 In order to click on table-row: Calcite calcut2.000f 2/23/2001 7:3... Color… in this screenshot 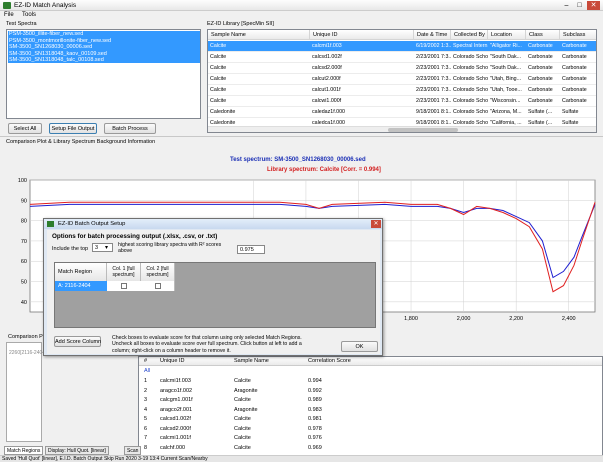, I will do `click(402, 79)`.